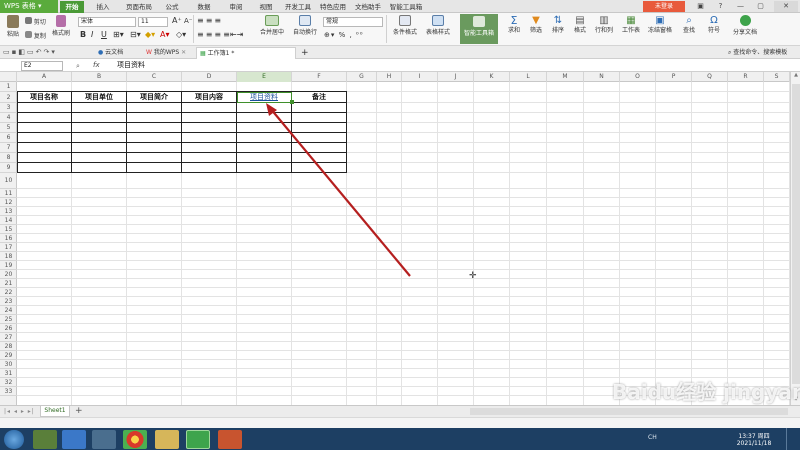  What do you see at coordinates (8, 118) in the screenshot?
I see `row-header: 4` at bounding box center [8, 118].